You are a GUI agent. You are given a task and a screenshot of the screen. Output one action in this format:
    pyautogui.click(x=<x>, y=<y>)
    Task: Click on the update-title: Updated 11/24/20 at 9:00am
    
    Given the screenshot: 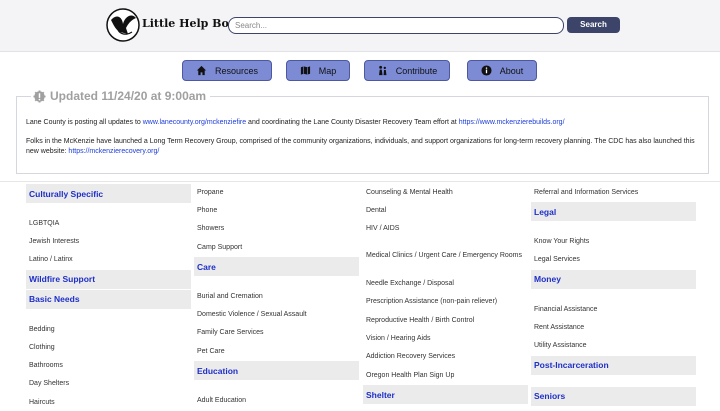 What is the action you would take?
    pyautogui.click(x=128, y=96)
    